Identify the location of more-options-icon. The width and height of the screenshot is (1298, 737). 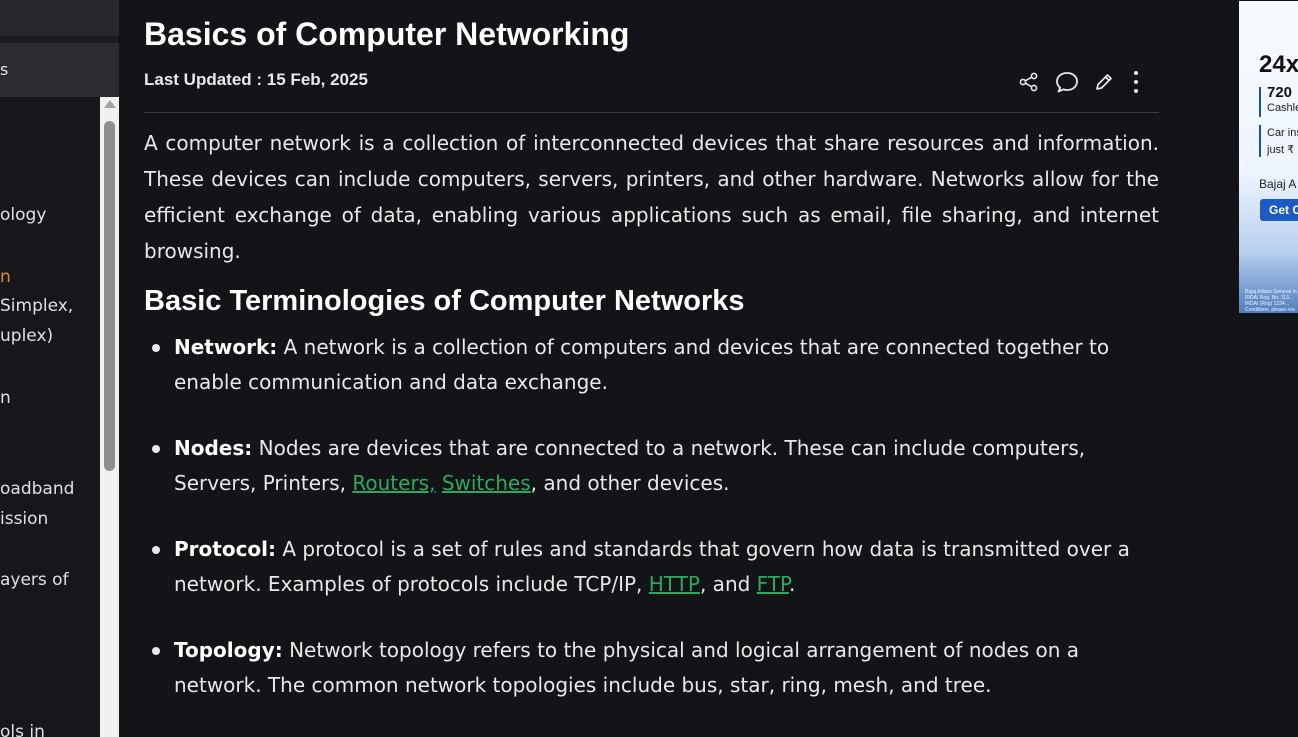
(1136, 82).